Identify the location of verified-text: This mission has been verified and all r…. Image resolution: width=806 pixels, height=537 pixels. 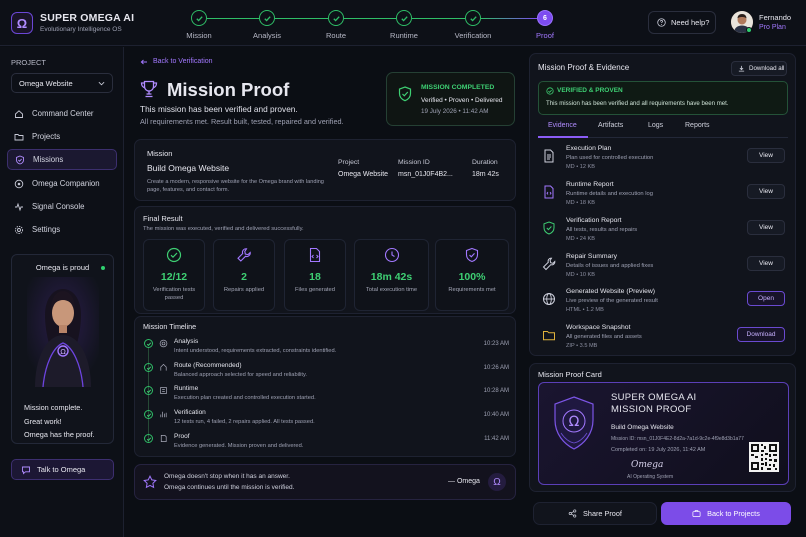
(637, 103).